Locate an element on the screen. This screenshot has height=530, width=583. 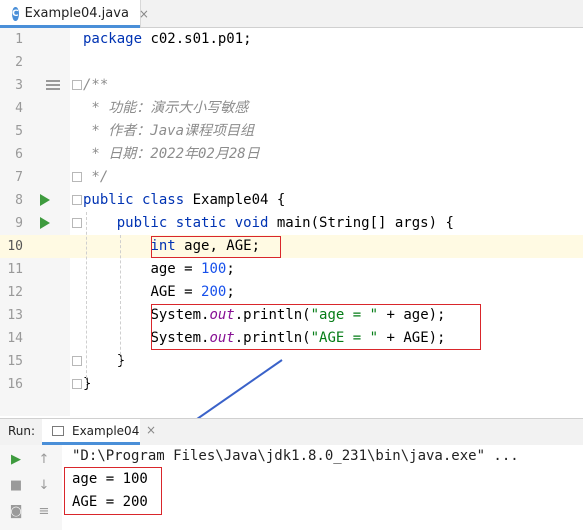
close-icon: × is located at coordinates (151, 430).